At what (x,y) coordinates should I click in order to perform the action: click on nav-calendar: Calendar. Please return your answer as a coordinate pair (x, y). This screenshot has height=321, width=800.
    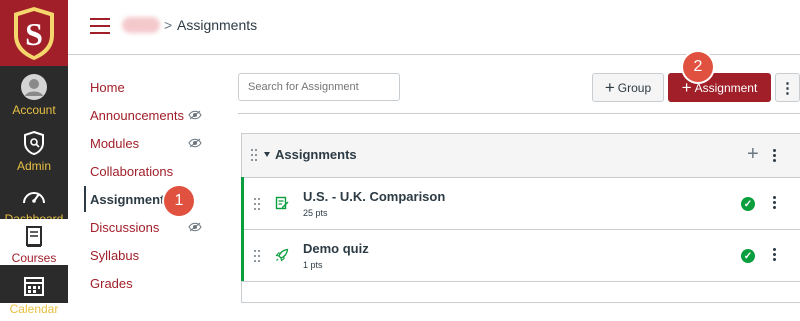
    Looking at the image, I should click on (34, 294).